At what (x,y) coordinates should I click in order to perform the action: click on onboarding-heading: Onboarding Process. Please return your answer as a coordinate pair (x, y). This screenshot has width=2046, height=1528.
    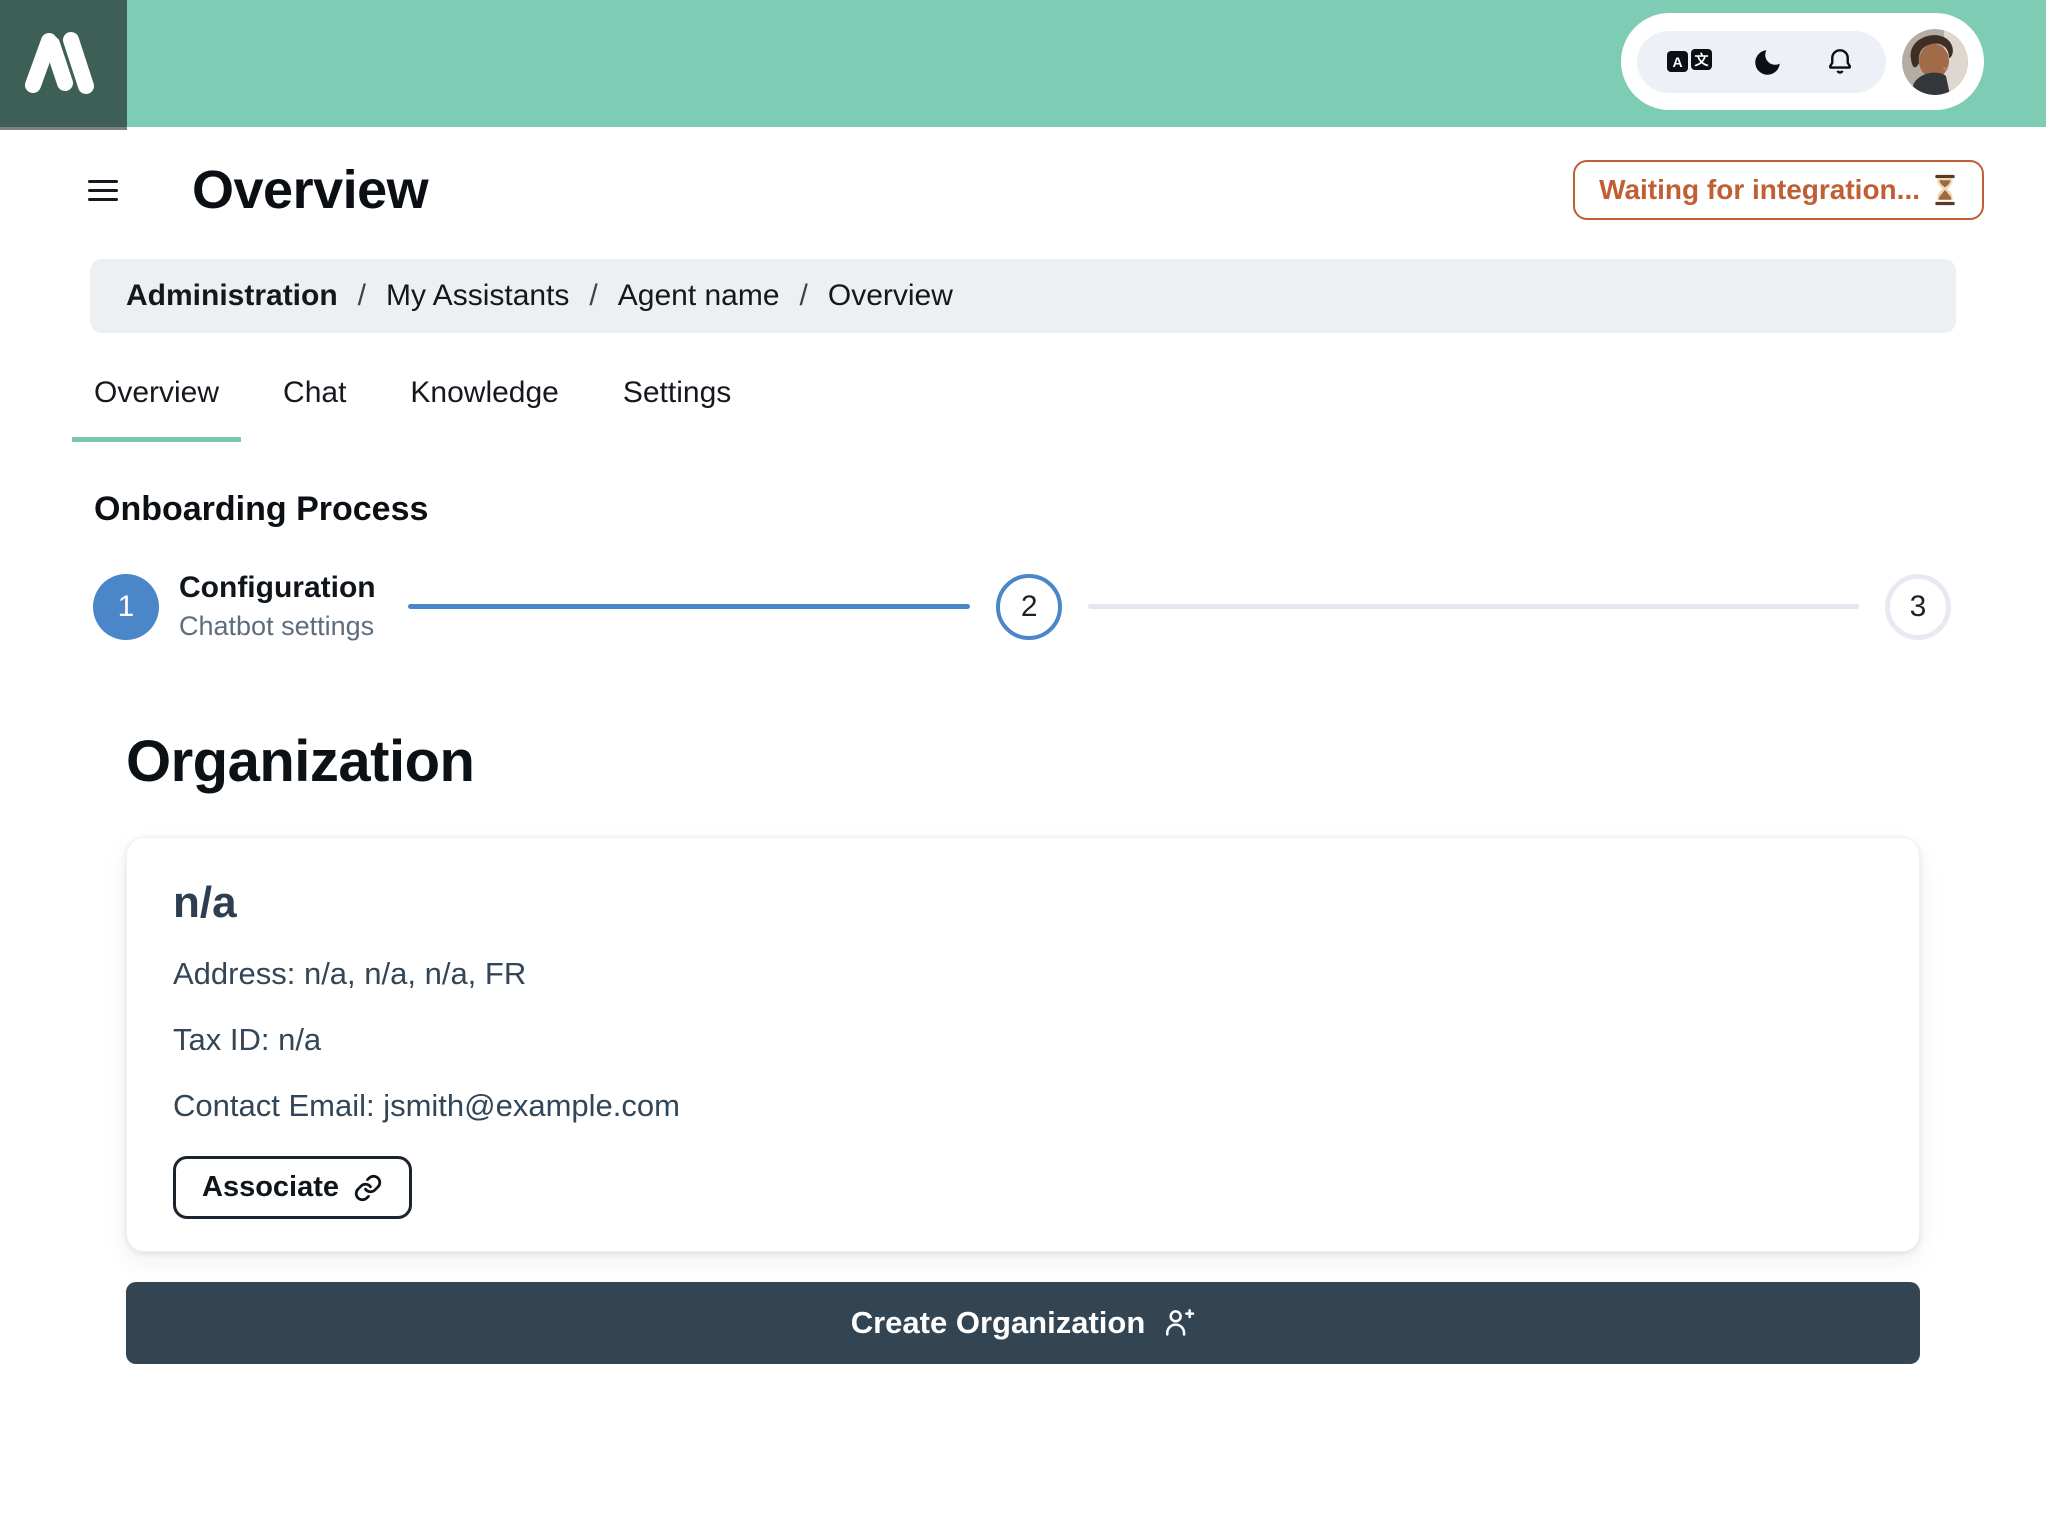
    Looking at the image, I should click on (261, 509).